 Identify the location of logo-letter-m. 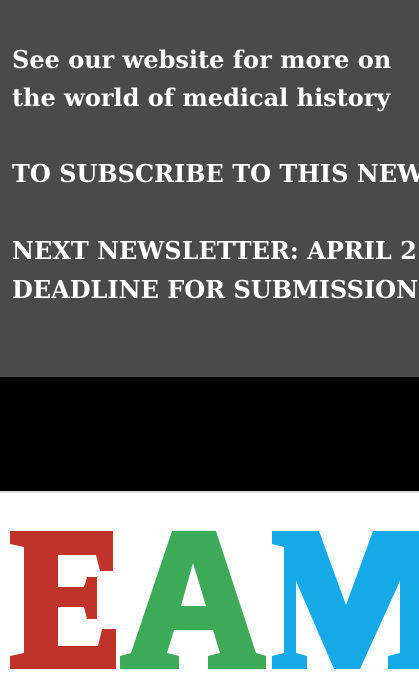
(345, 600).